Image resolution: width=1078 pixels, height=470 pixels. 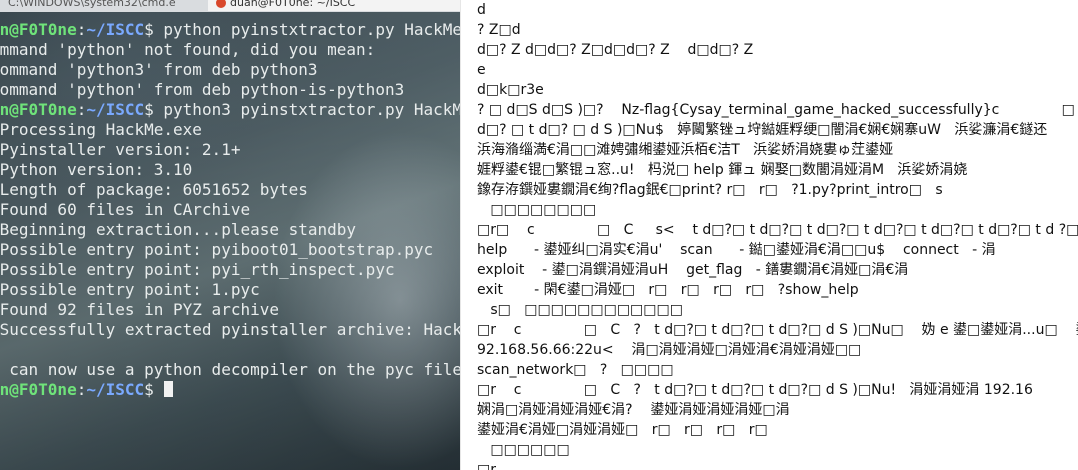 What do you see at coordinates (685, 150) in the screenshot?
I see `document-line: 浜海潃缁満€涓□□滩娉彇缃鍙娅浜栢€洁T 浜娑娇涓娆婁ゅ茳鍙娅` at bounding box center [685, 150].